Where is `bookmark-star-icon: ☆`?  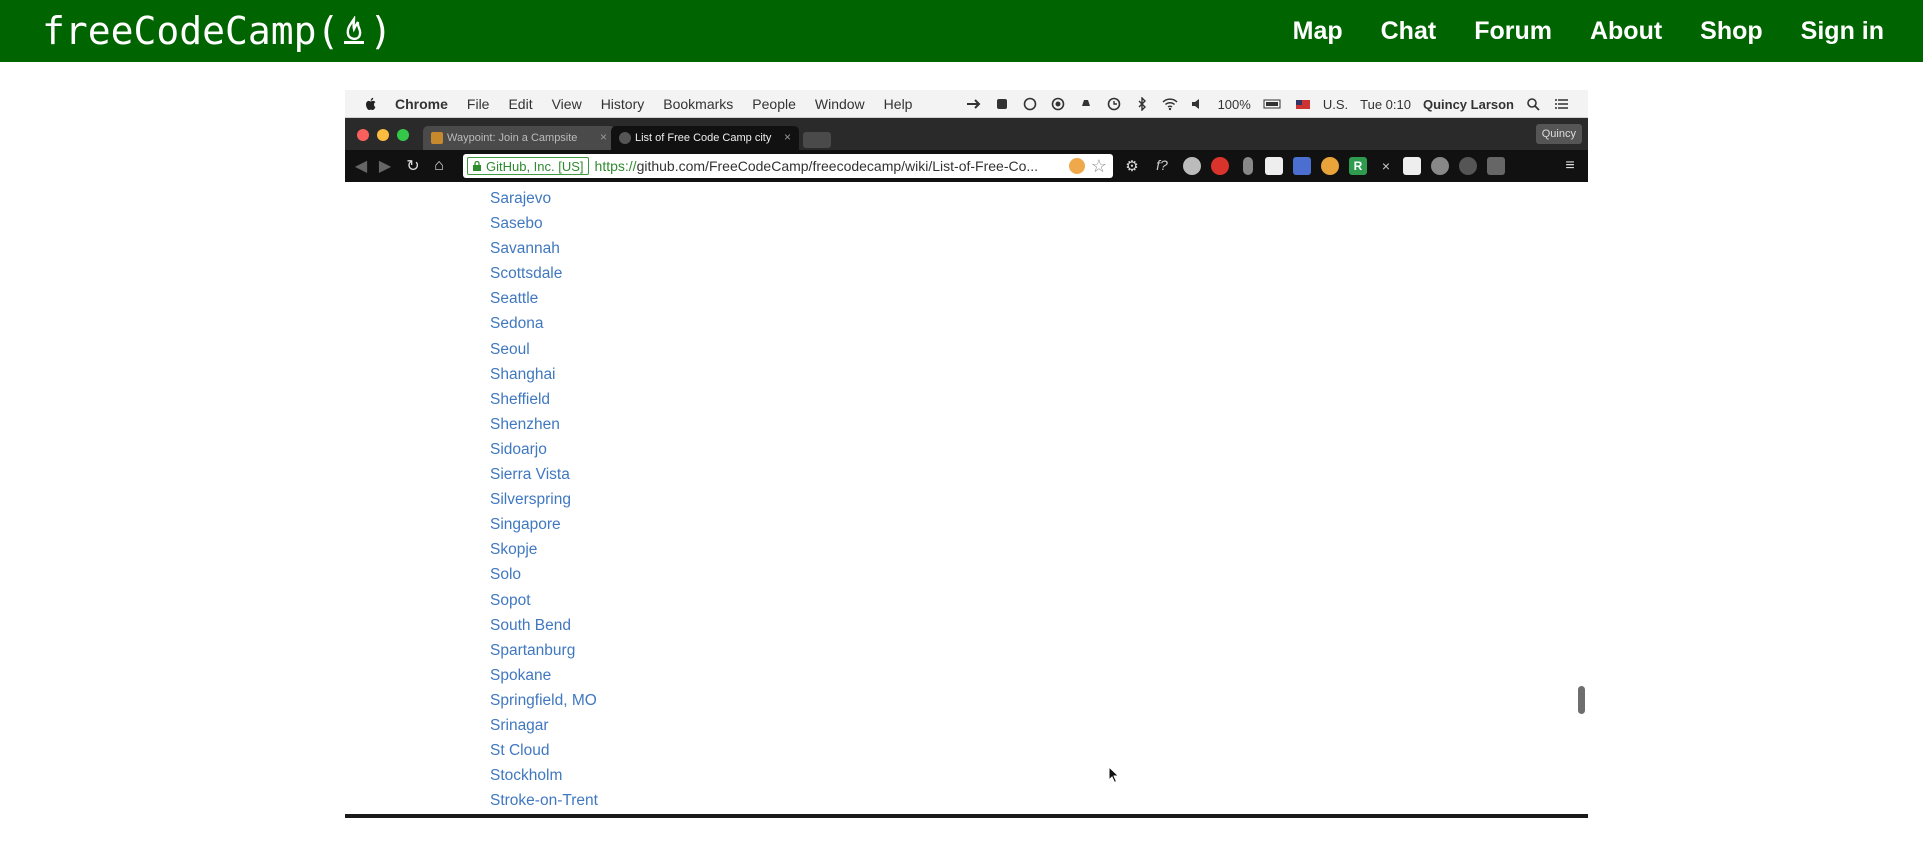 bookmark-star-icon: ☆ is located at coordinates (1099, 166).